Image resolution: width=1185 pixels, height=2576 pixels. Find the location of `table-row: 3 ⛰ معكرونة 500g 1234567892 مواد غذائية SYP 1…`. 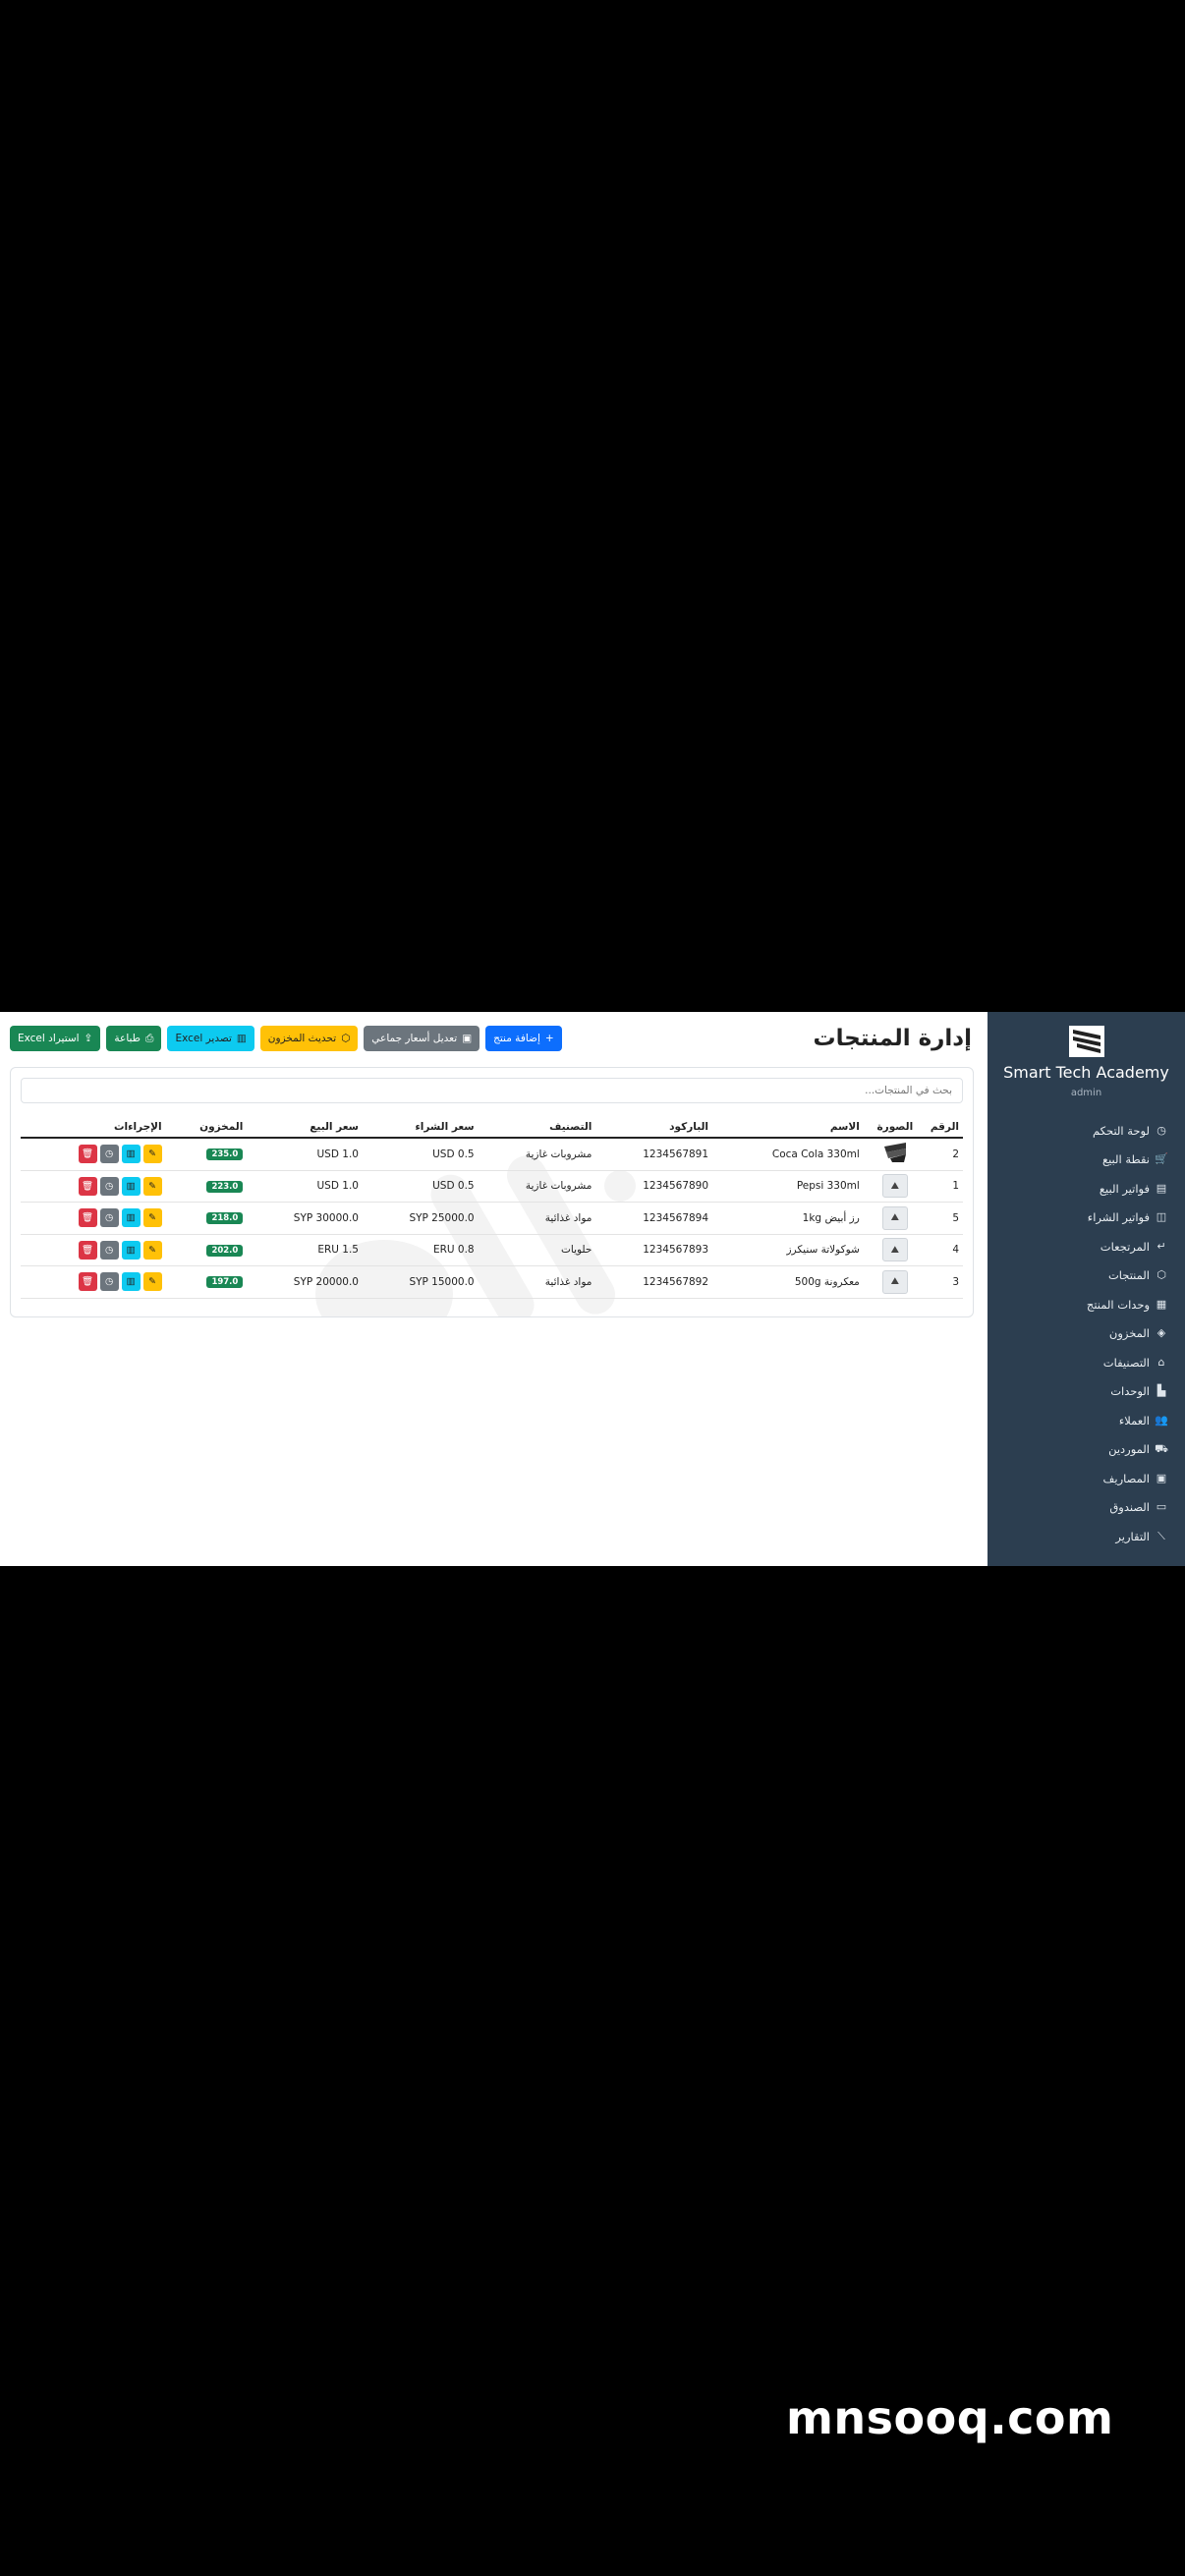

table-row: 3 ⛰ معكرونة 500g 1234567892 مواد غذائية SYP 1… is located at coordinates (492, 1282).